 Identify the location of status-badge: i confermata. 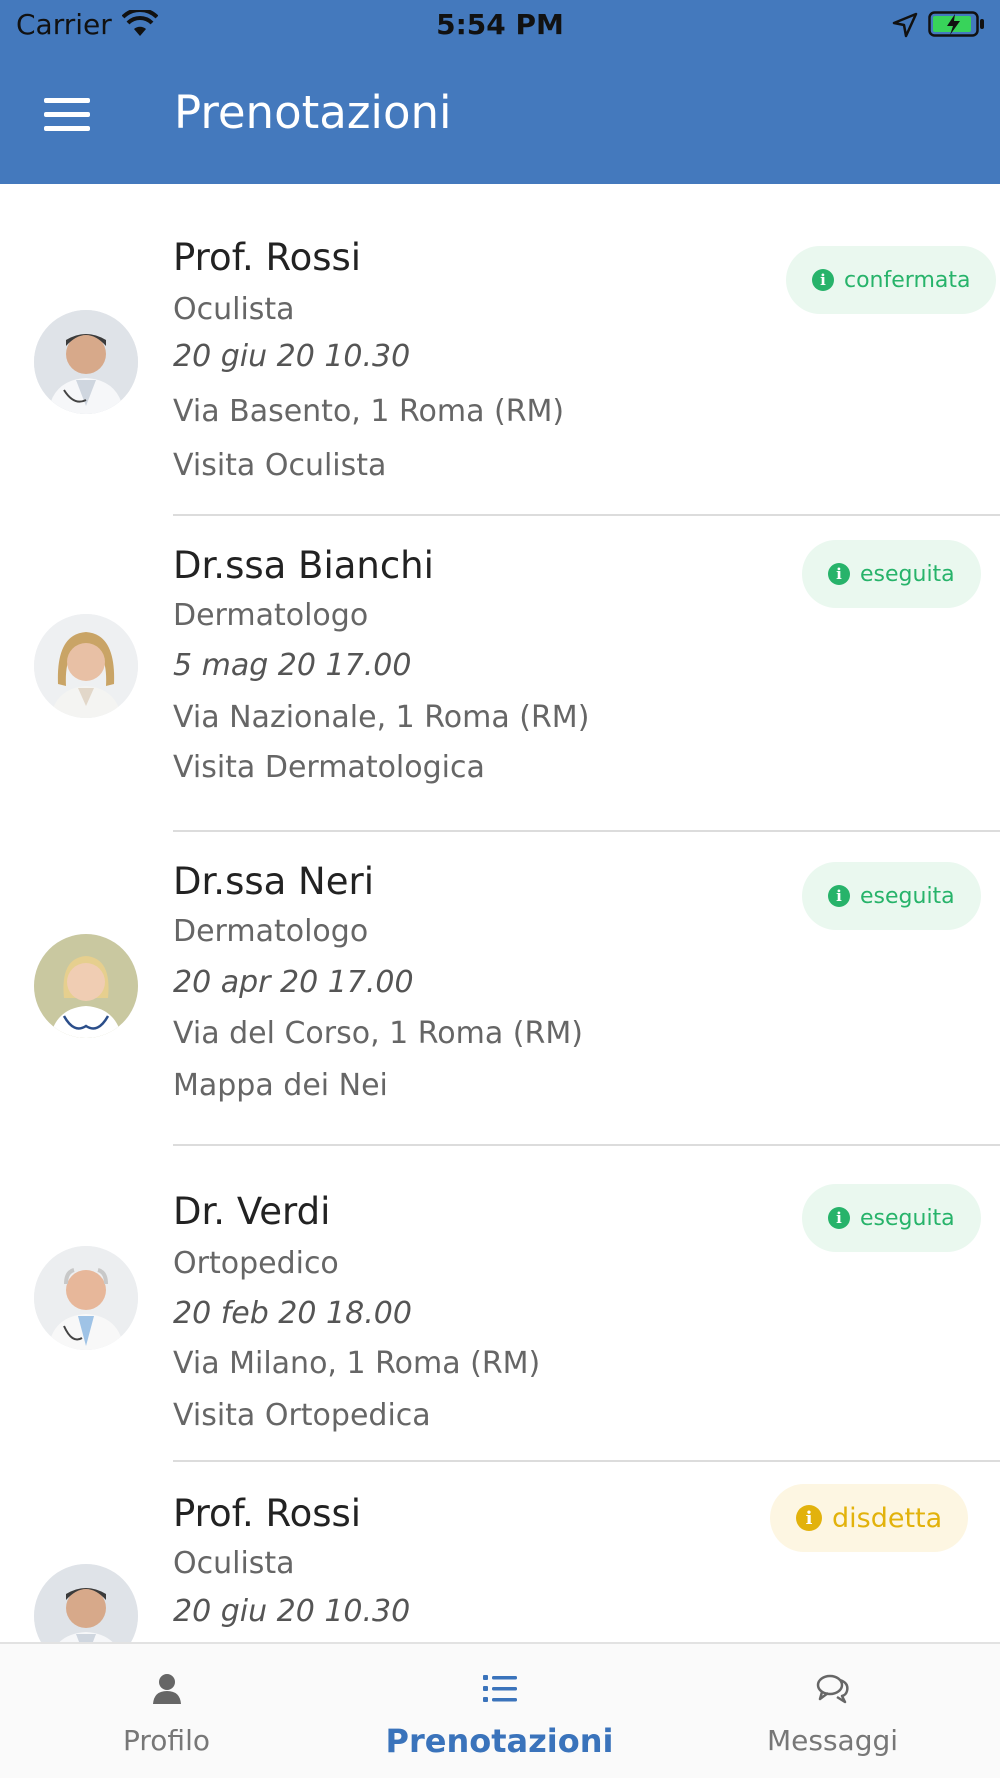
(891, 280).